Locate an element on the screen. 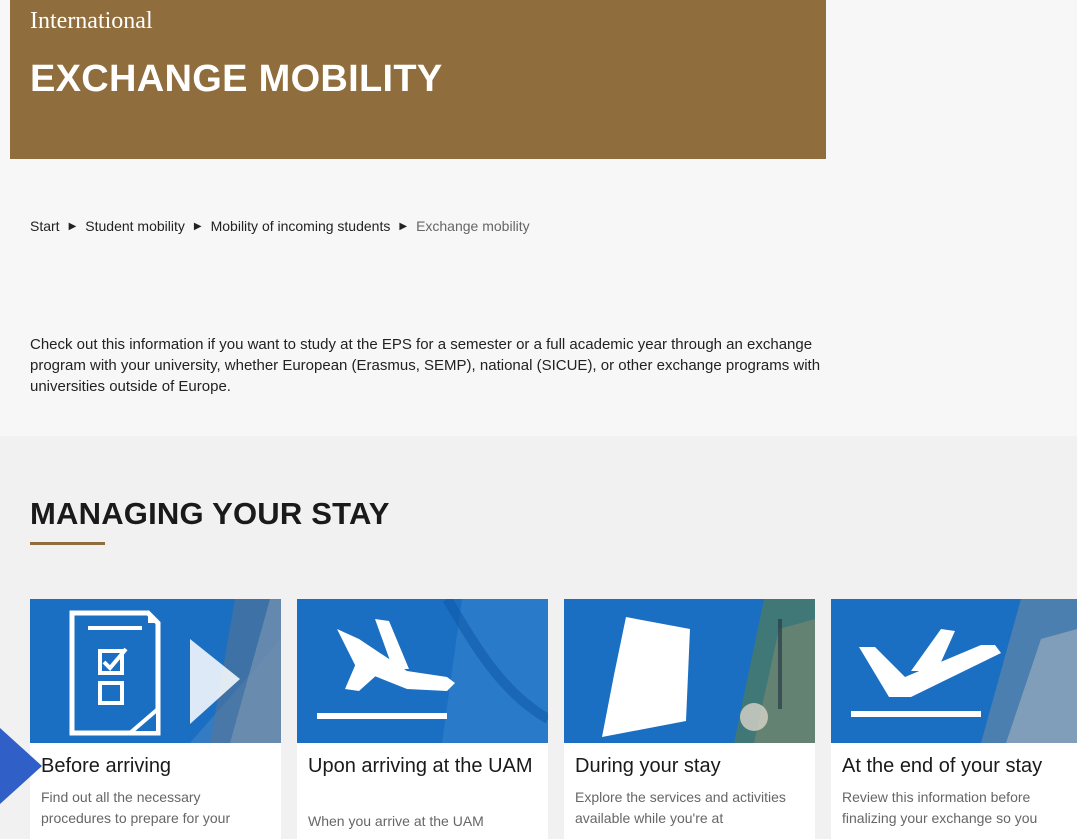 This screenshot has height=839, width=1077. section-title-underline is located at coordinates (67, 543).